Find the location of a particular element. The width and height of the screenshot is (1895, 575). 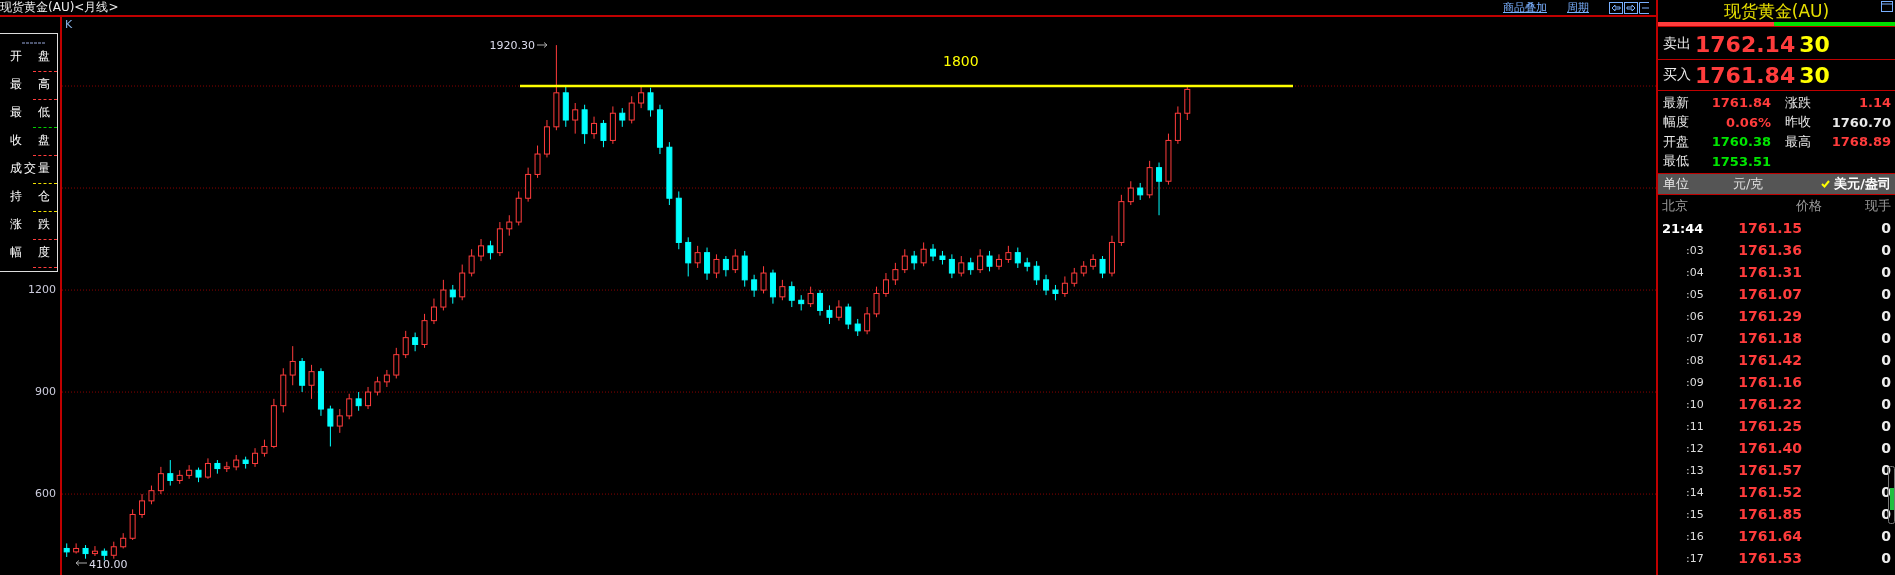

quote-title: 现货黄金(AU) is located at coordinates (1776, 11).